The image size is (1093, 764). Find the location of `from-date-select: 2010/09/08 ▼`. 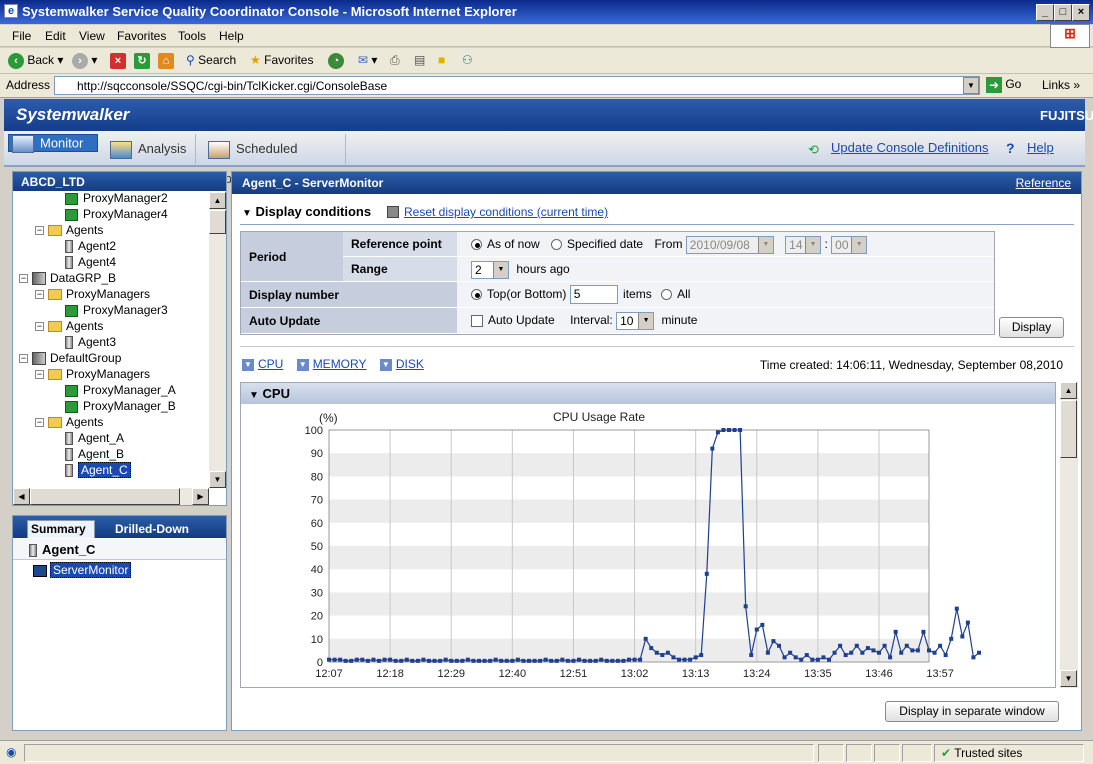

from-date-select: 2010/09/08 ▼ is located at coordinates (729, 244).